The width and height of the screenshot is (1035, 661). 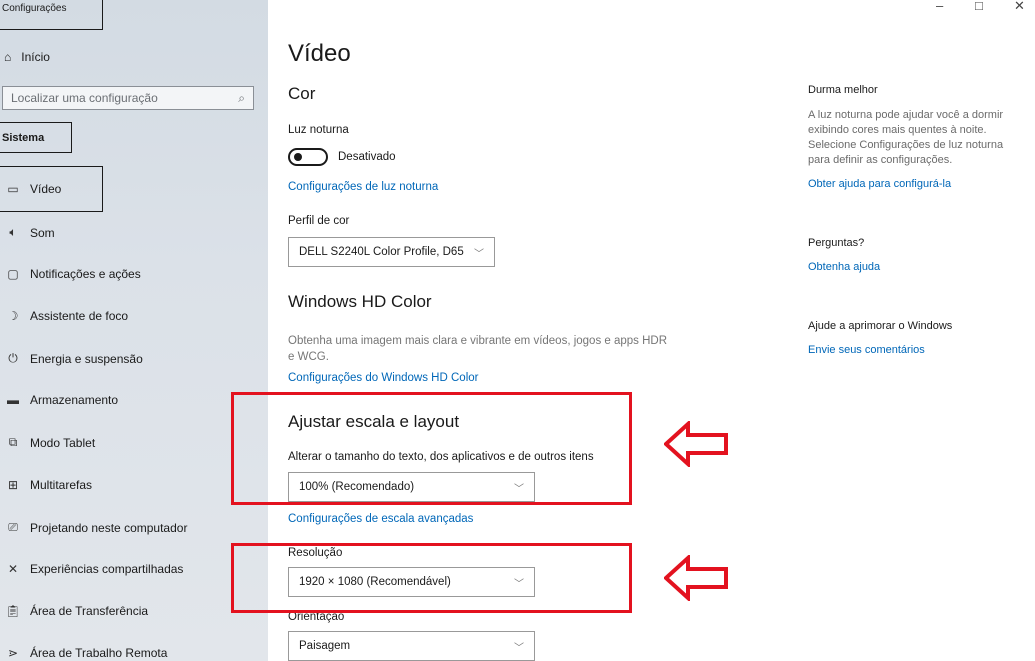 What do you see at coordinates (79, 316) in the screenshot?
I see `sidebar-item-label: Assistente de foco` at bounding box center [79, 316].